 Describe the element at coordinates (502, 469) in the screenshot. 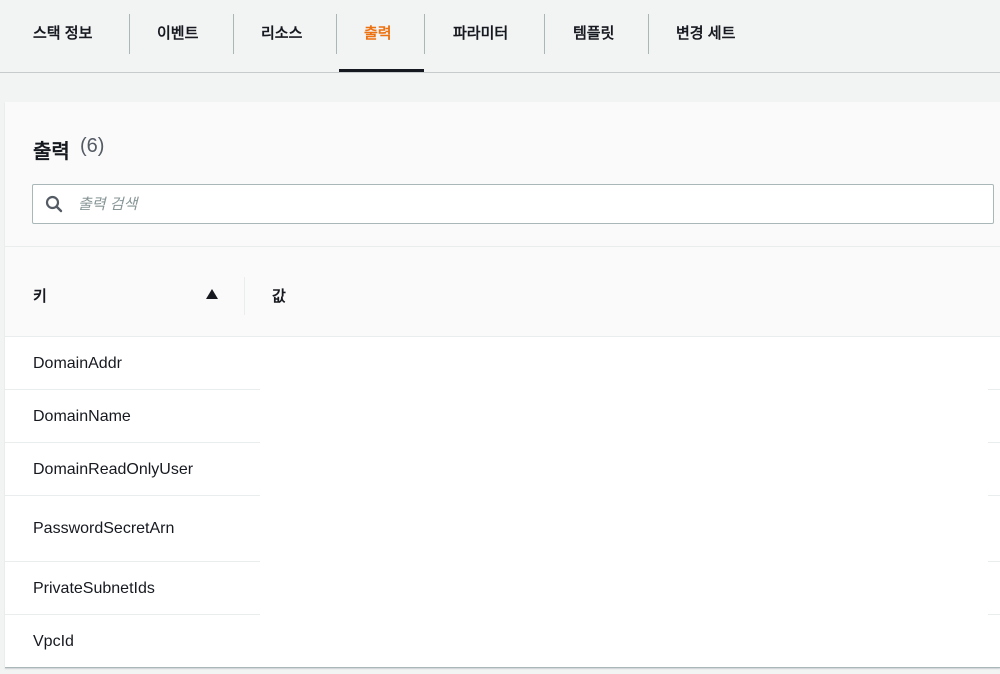

I see `table-row: DomainReadOnlyUser` at that location.